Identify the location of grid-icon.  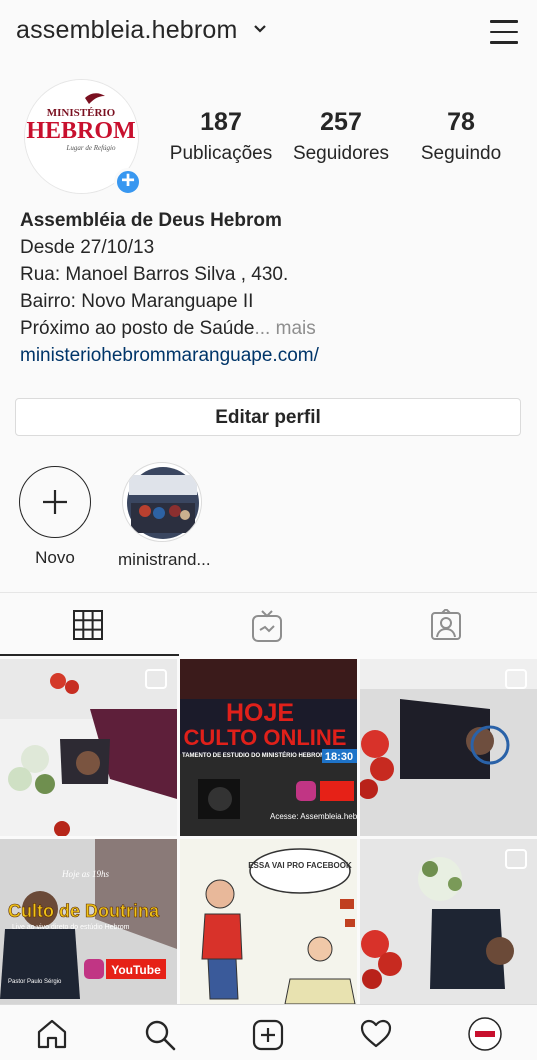
(88, 625).